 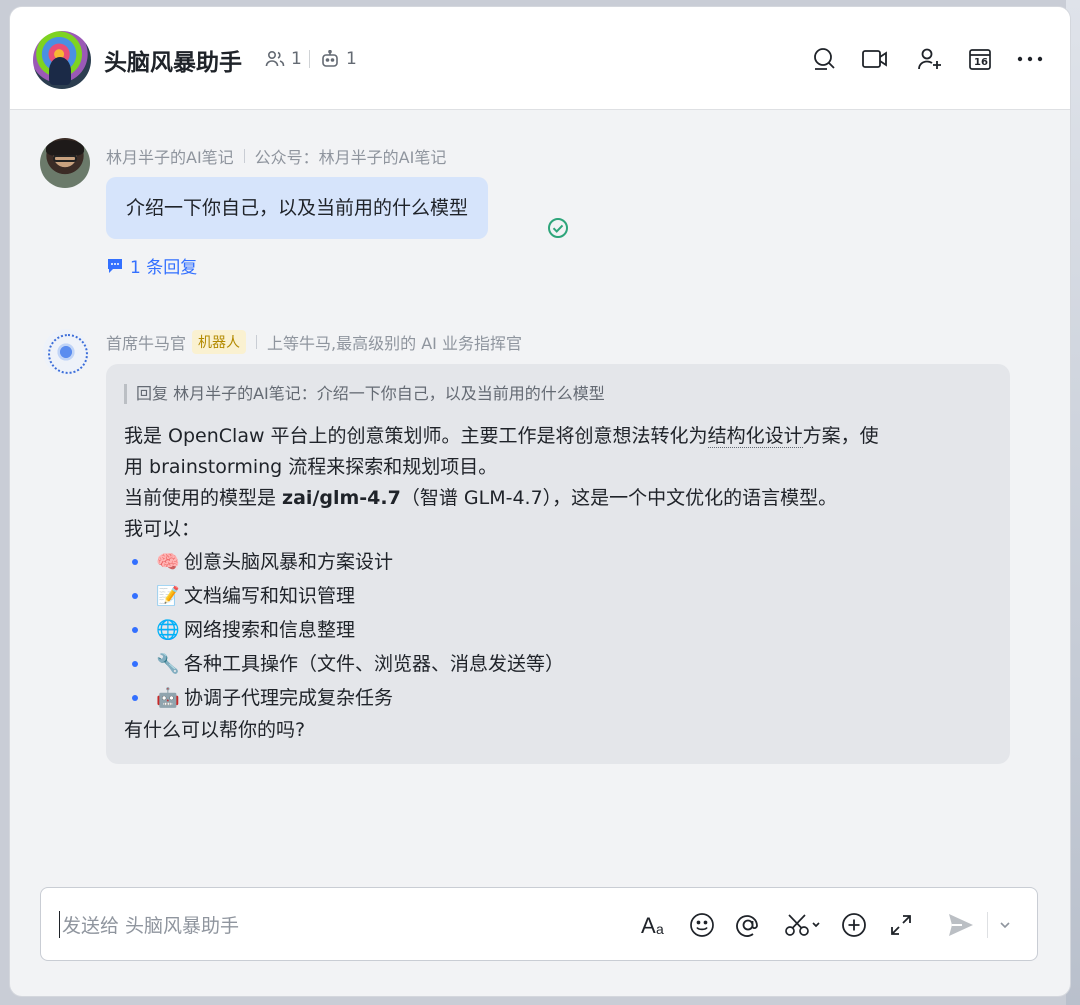 I want to click on send-options-icon, so click(x=1005, y=925).